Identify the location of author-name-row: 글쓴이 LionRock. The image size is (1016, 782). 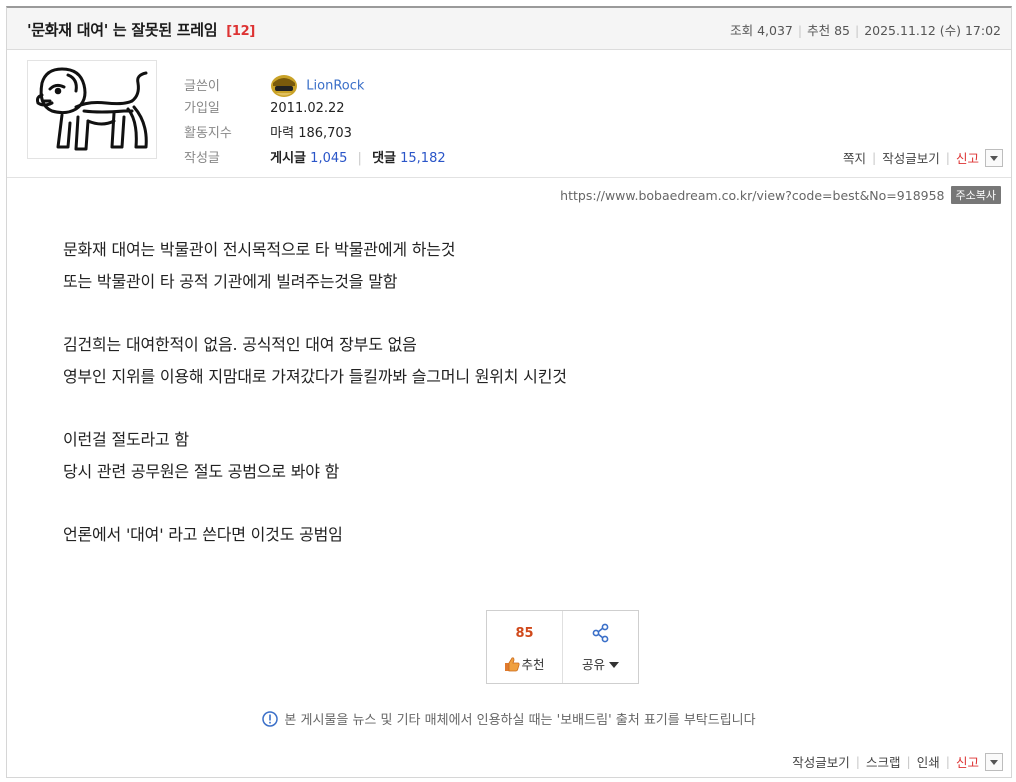
(274, 85).